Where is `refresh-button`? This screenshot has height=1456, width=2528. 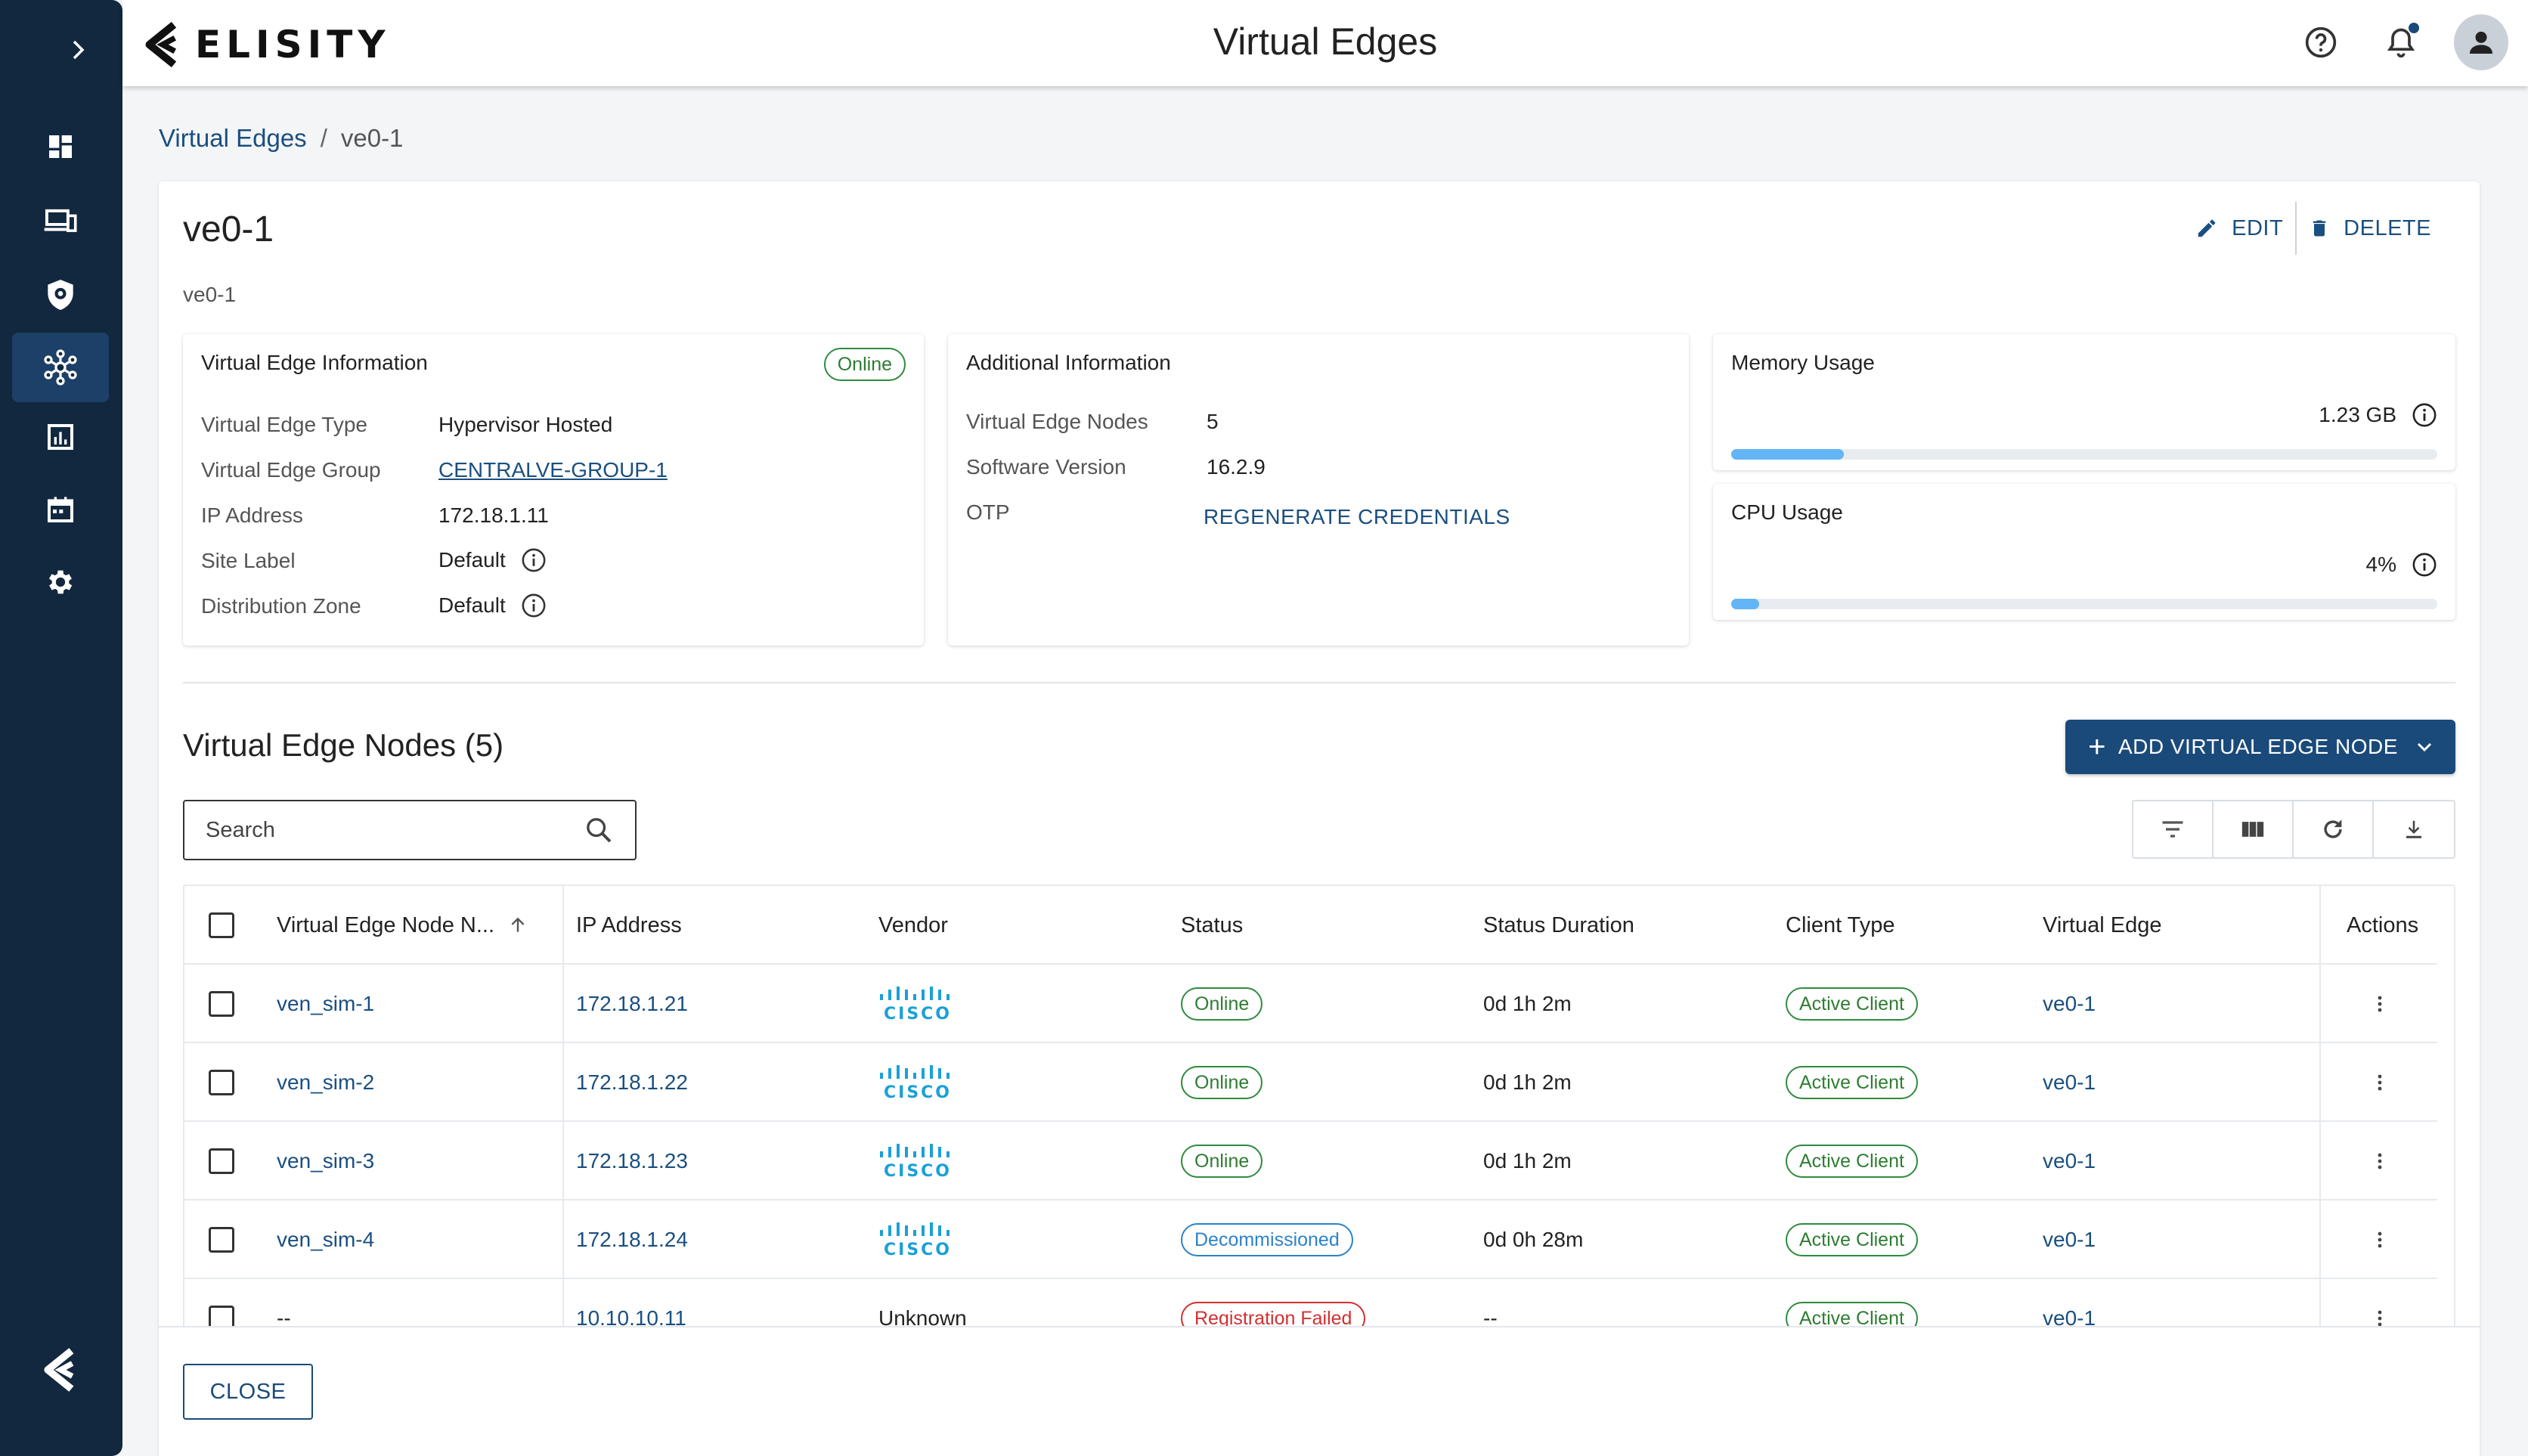 refresh-button is located at coordinates (2334, 829).